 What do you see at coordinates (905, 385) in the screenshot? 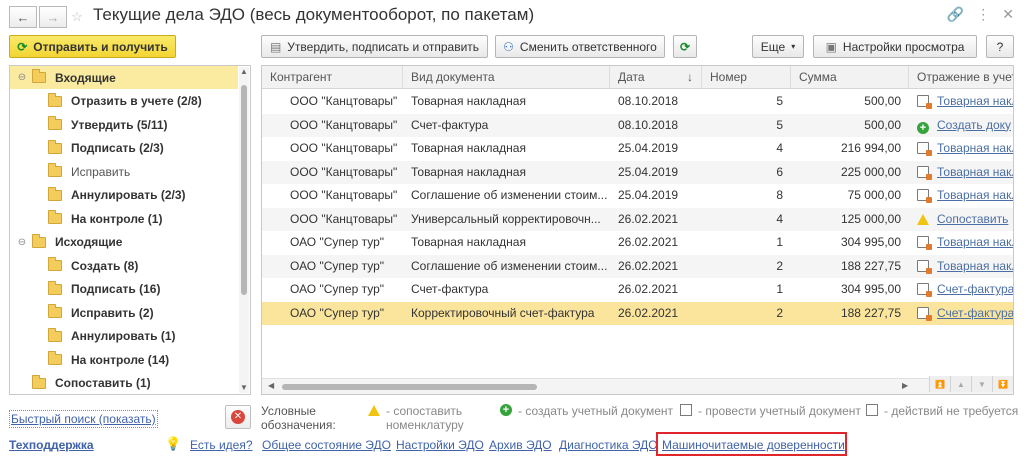
I see `scroll-right-icon: ▶` at bounding box center [905, 385].